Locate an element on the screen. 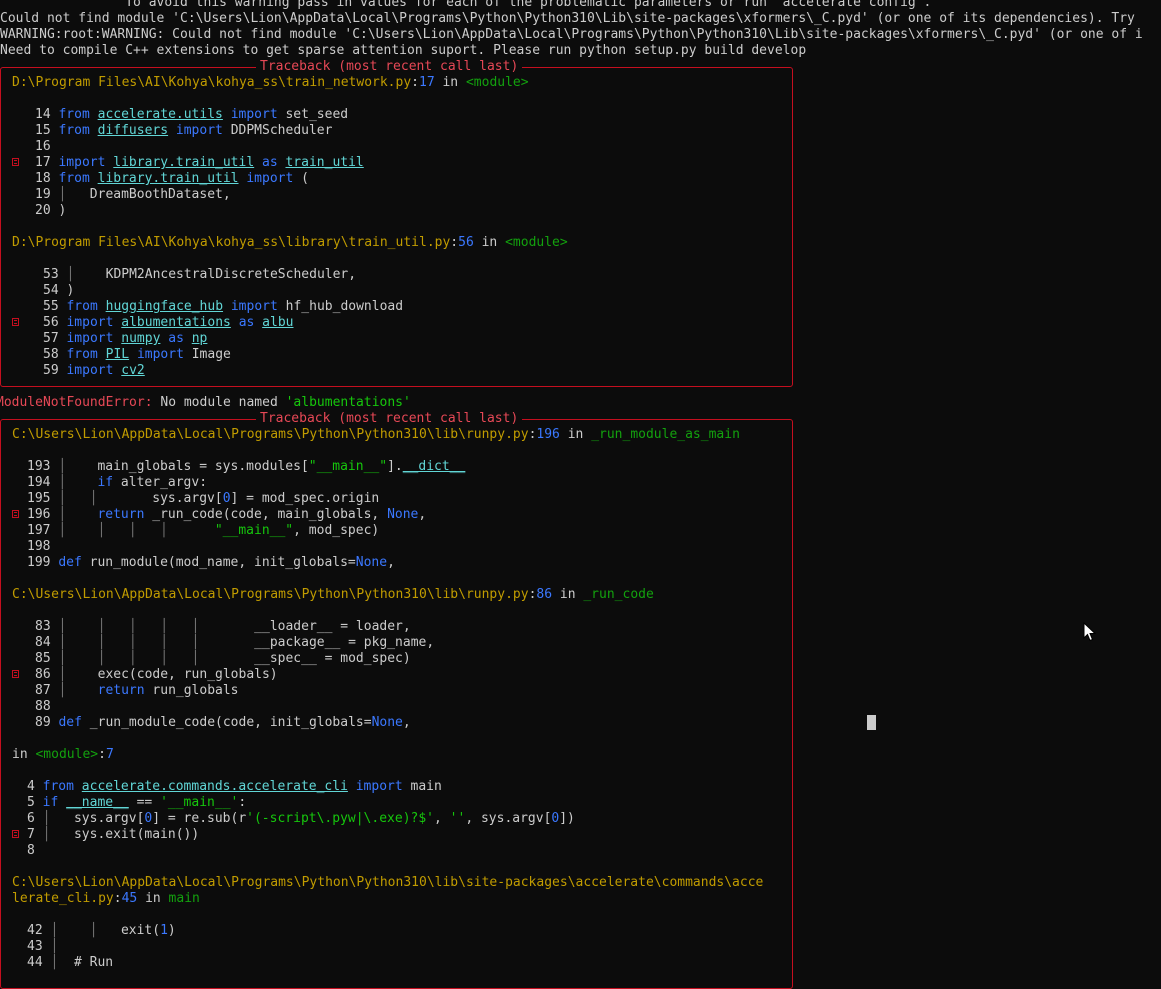 This screenshot has width=1161, height=989. traceback-title-2: Traceback (most recent call last) is located at coordinates (389, 419).